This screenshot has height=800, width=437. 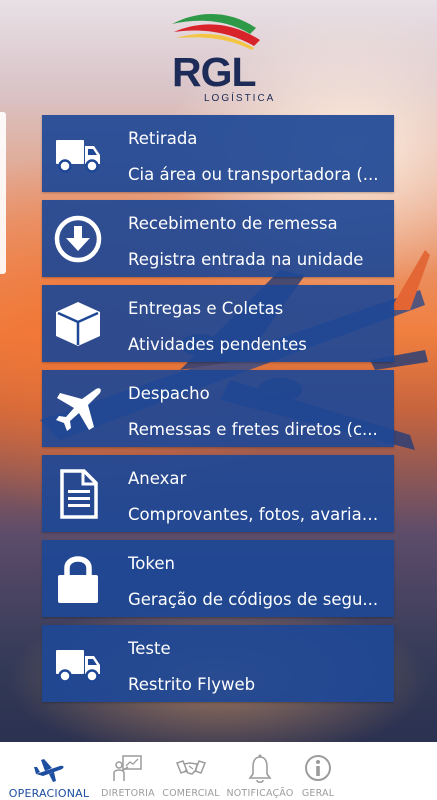 I want to click on menu-item-title: Recebimento de remessa, so click(x=233, y=223).